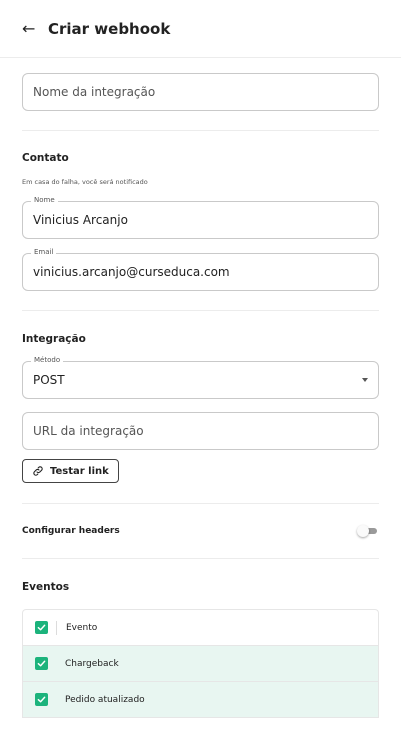 The image size is (401, 734). I want to click on contact-name-label: Nome, so click(44, 200).